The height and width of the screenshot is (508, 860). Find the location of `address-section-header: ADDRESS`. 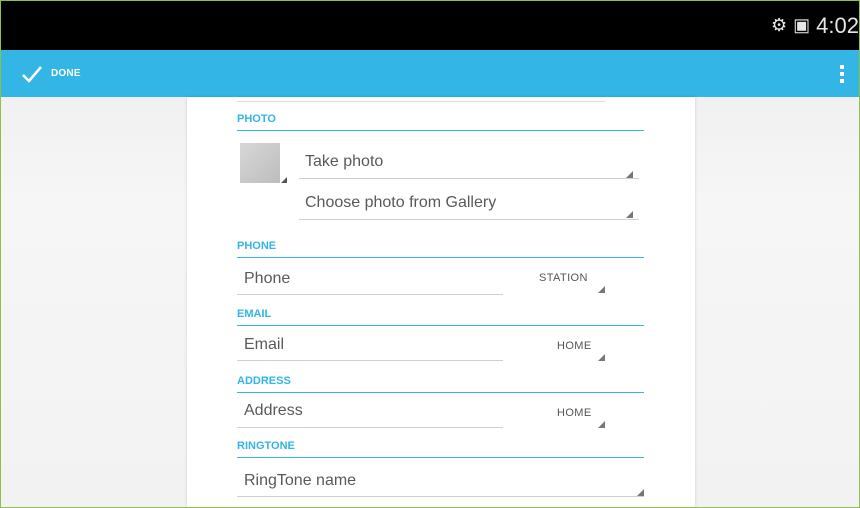

address-section-header: ADDRESS is located at coordinates (440, 383).